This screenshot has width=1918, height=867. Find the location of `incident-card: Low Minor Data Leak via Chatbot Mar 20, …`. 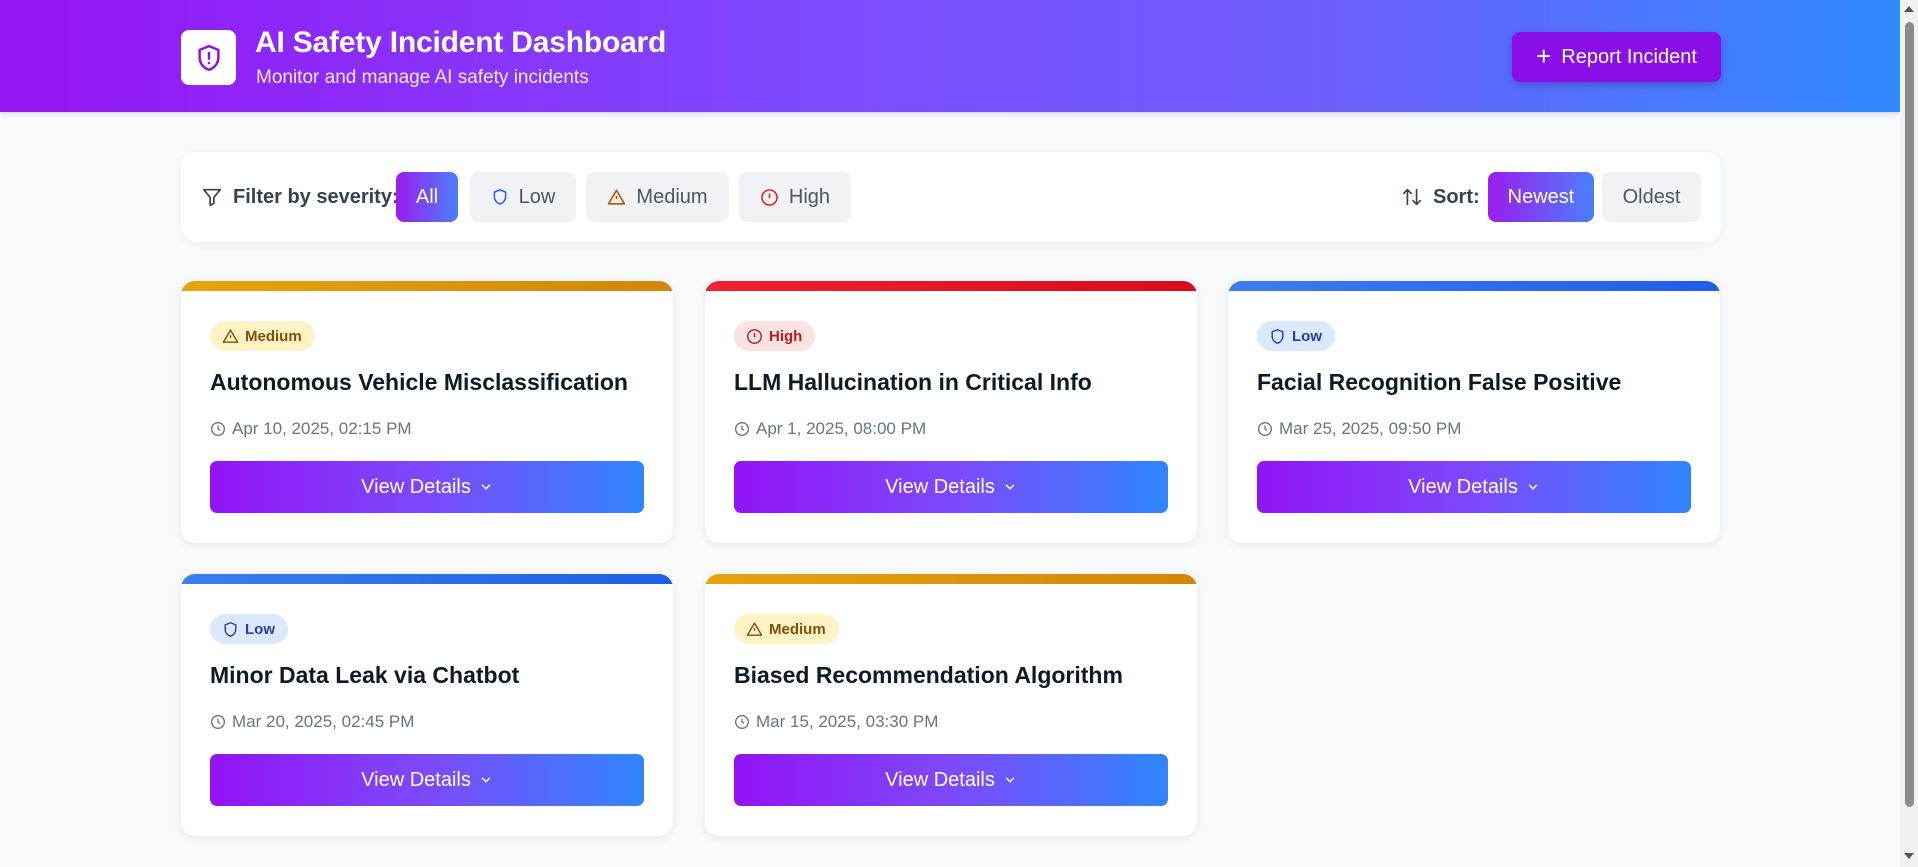

incident-card: Low Minor Data Leak via Chatbot Mar 20, … is located at coordinates (427, 705).